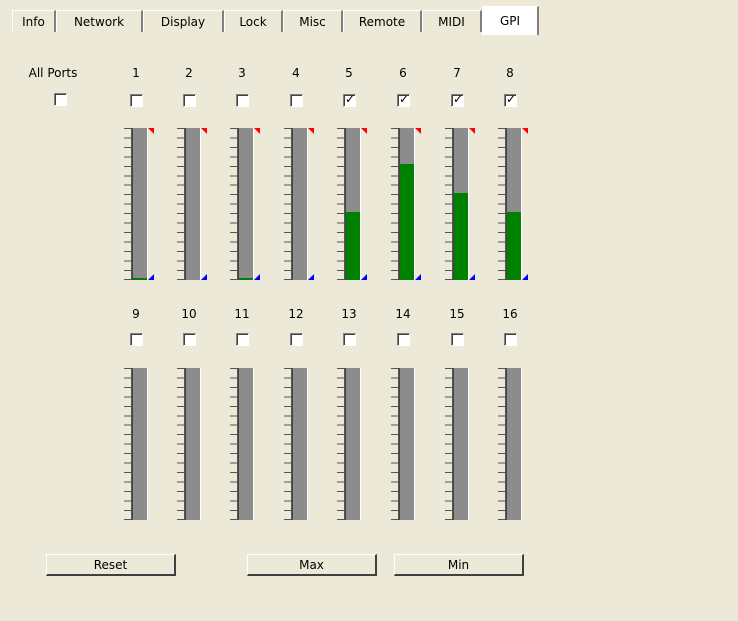 This screenshot has width=738, height=621. What do you see at coordinates (60, 99) in the screenshot?
I see `all-ports-checkbox` at bounding box center [60, 99].